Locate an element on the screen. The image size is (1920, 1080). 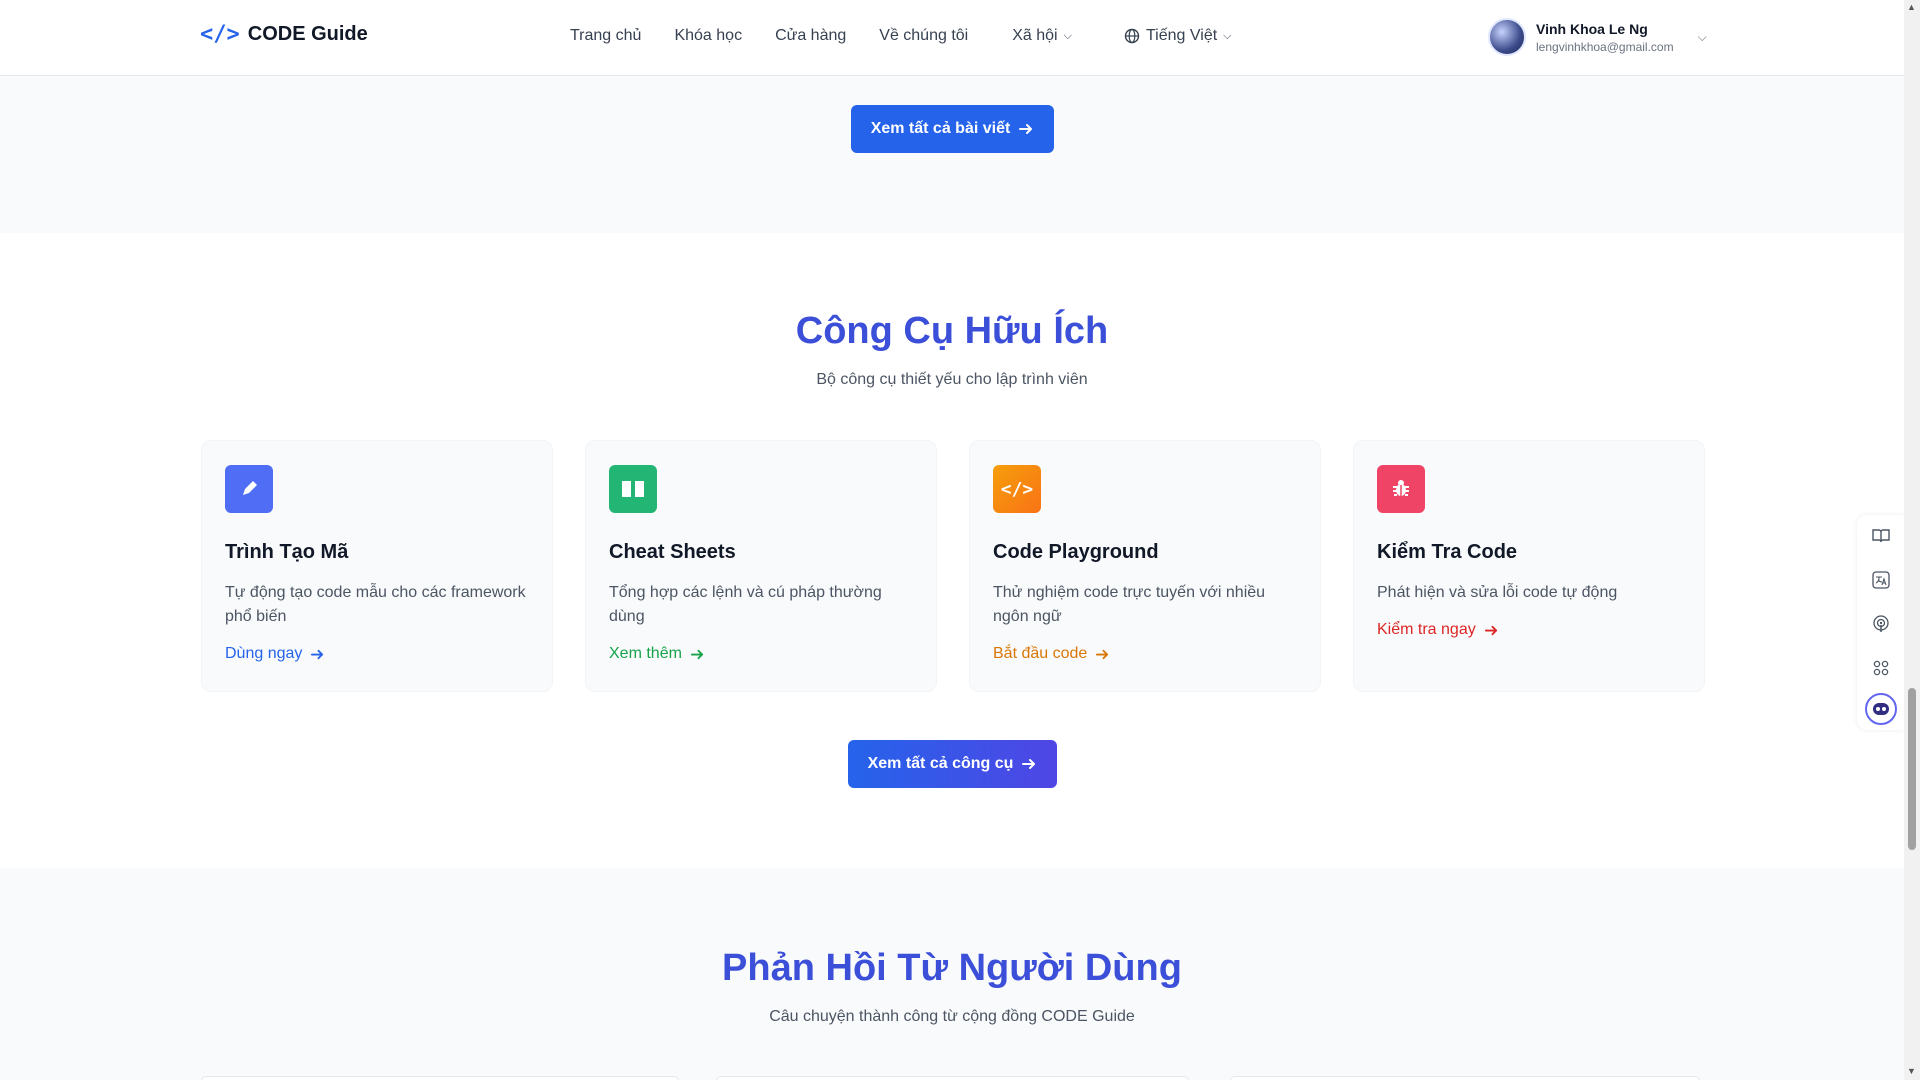
nav-shop: Cửa hàng is located at coordinates (810, 36).